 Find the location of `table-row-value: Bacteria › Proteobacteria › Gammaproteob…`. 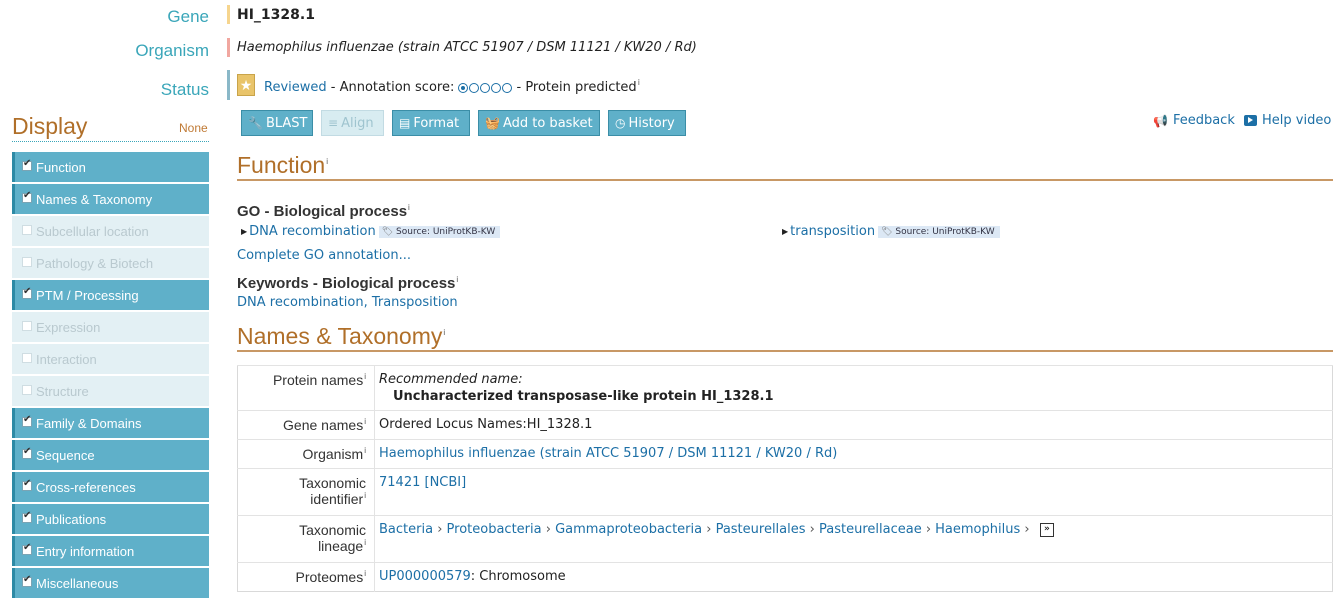

table-row-value: Bacteria › Proteobacteria › Gammaproteob… is located at coordinates (853, 539).